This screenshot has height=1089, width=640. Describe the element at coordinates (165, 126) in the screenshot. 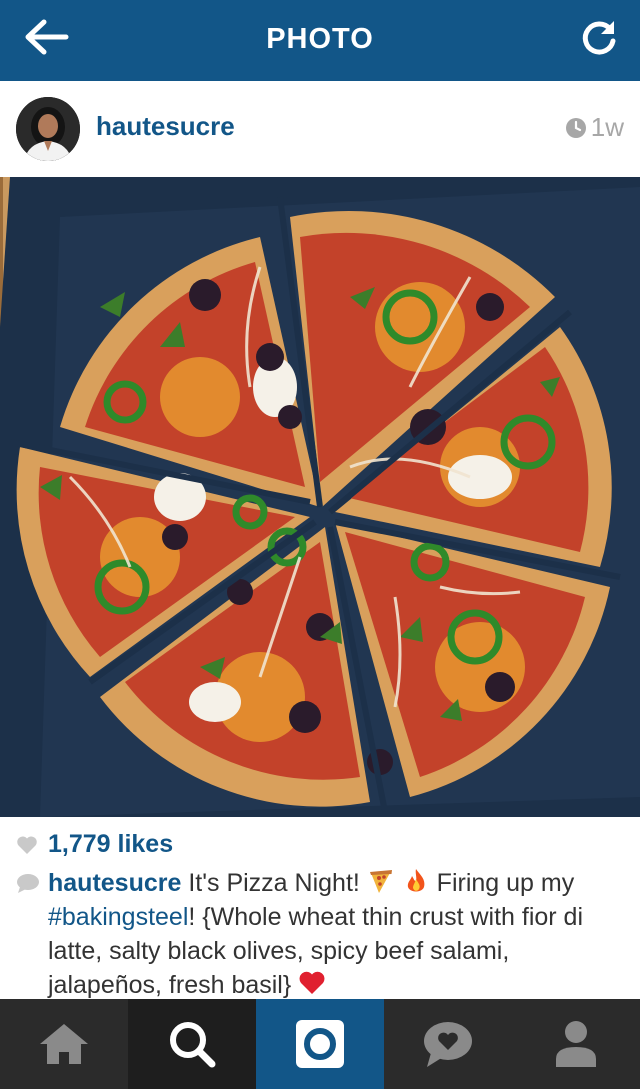

I see `post-username: hautesucre` at that location.